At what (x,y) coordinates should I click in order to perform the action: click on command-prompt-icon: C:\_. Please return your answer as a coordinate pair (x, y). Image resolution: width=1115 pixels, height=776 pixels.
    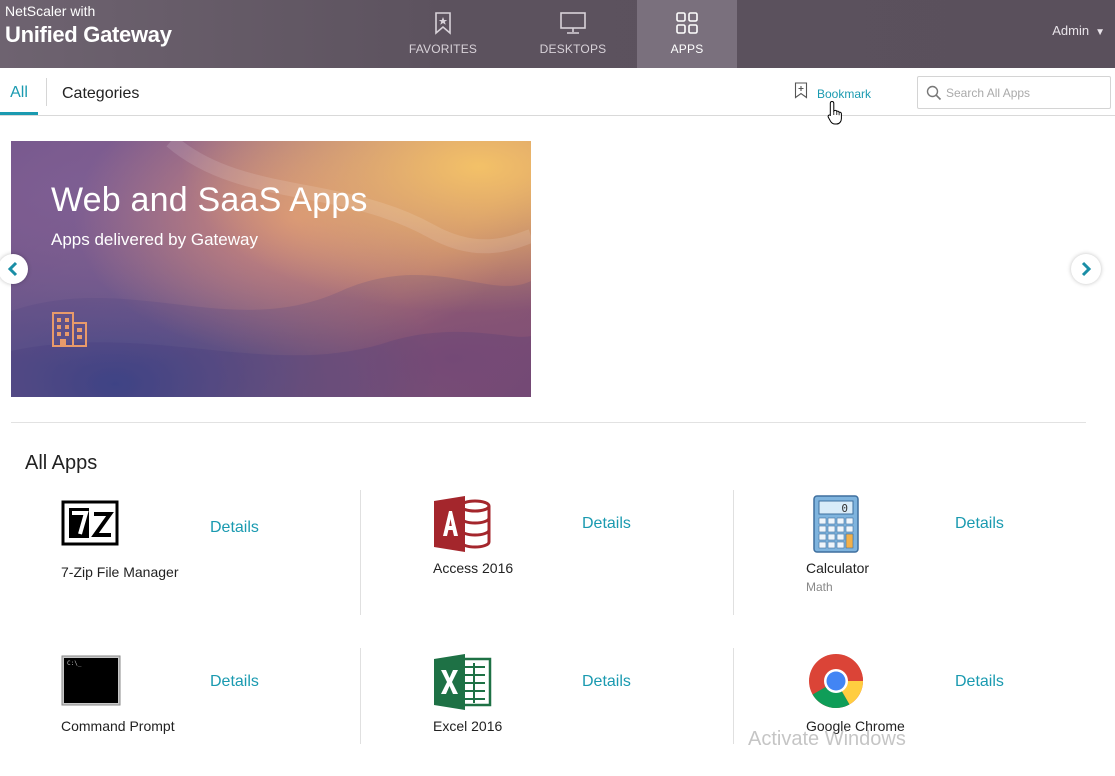
    Looking at the image, I should click on (91, 680).